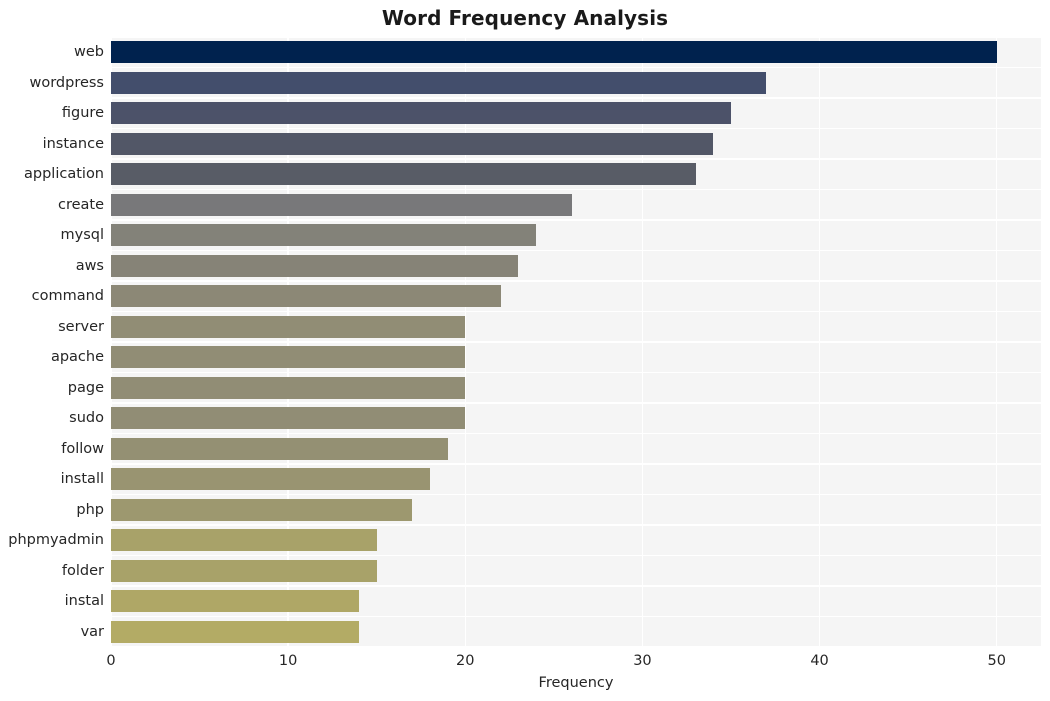  I want to click on x-tick-label-0: 0, so click(111, 661).